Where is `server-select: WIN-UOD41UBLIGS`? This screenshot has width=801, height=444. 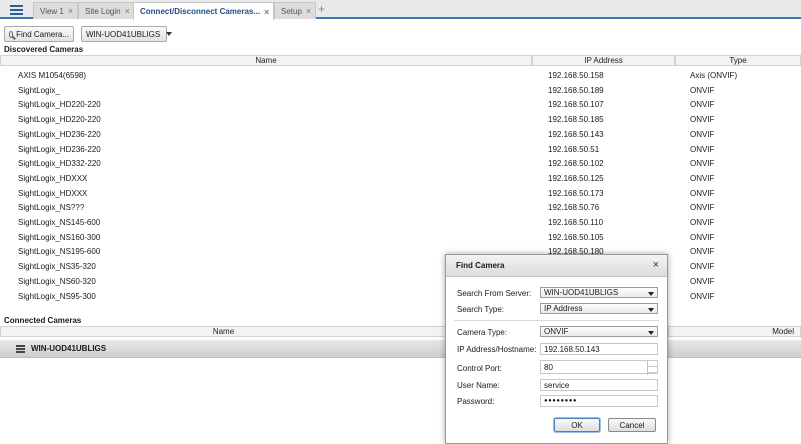
server-select: WIN-UOD41UBLIGS is located at coordinates (127, 34).